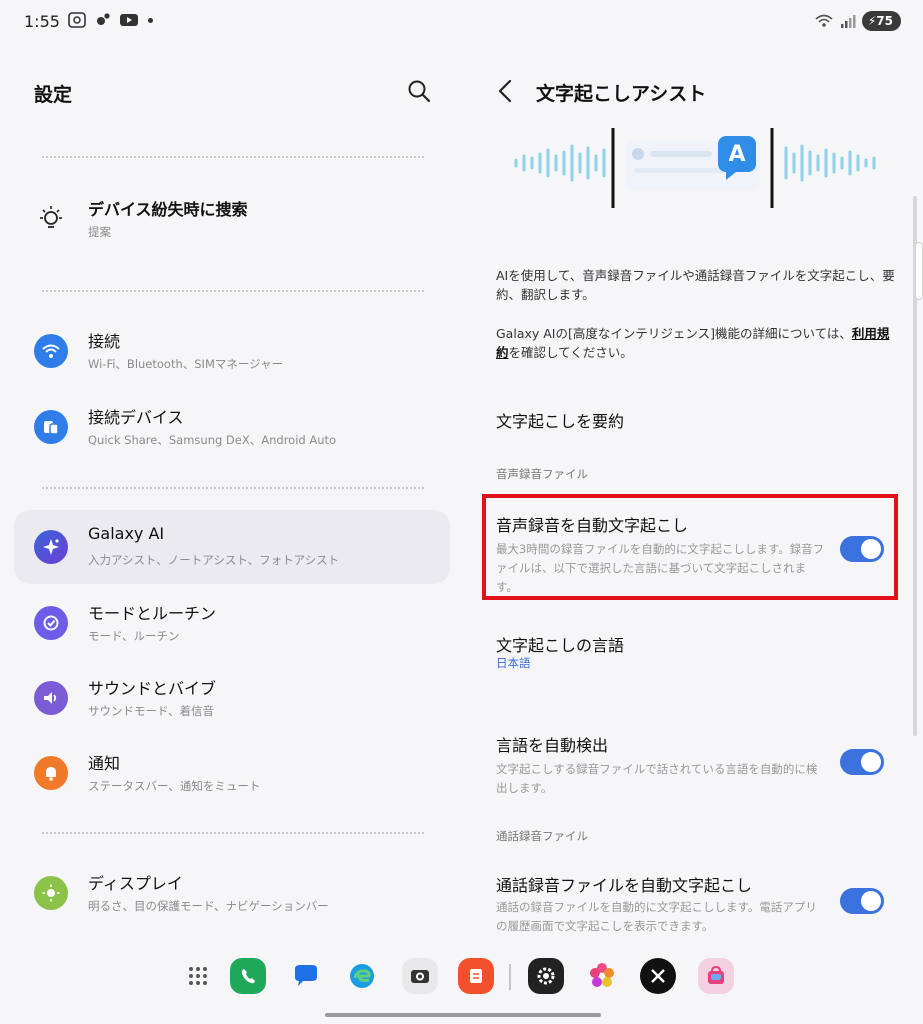 This screenshot has height=1024, width=923. I want to click on dock-separator, so click(510, 977).